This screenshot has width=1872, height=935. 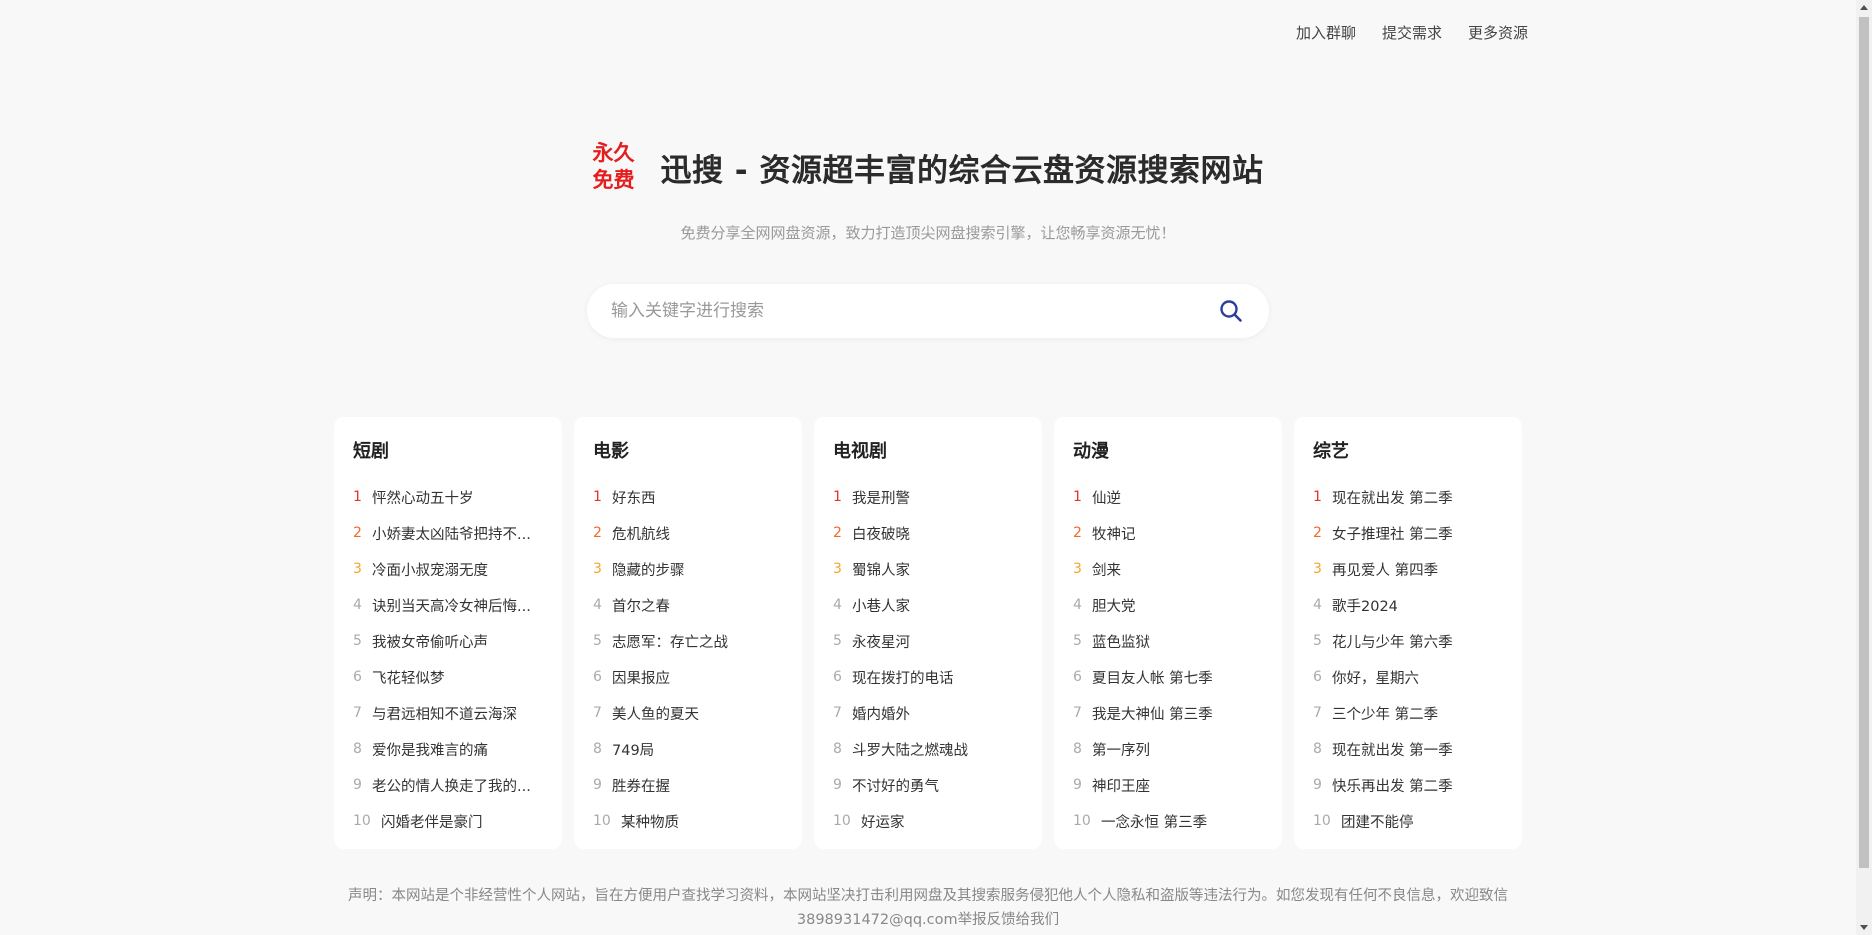 I want to click on item-title: 神印王座, so click(x=1121, y=786).